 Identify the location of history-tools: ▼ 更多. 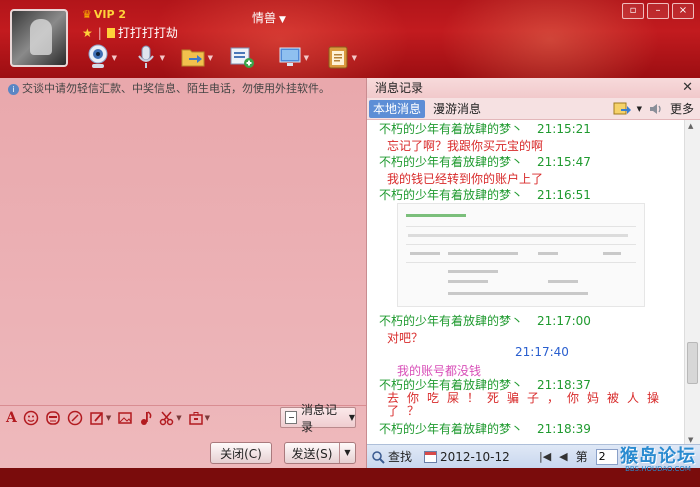
(653, 108).